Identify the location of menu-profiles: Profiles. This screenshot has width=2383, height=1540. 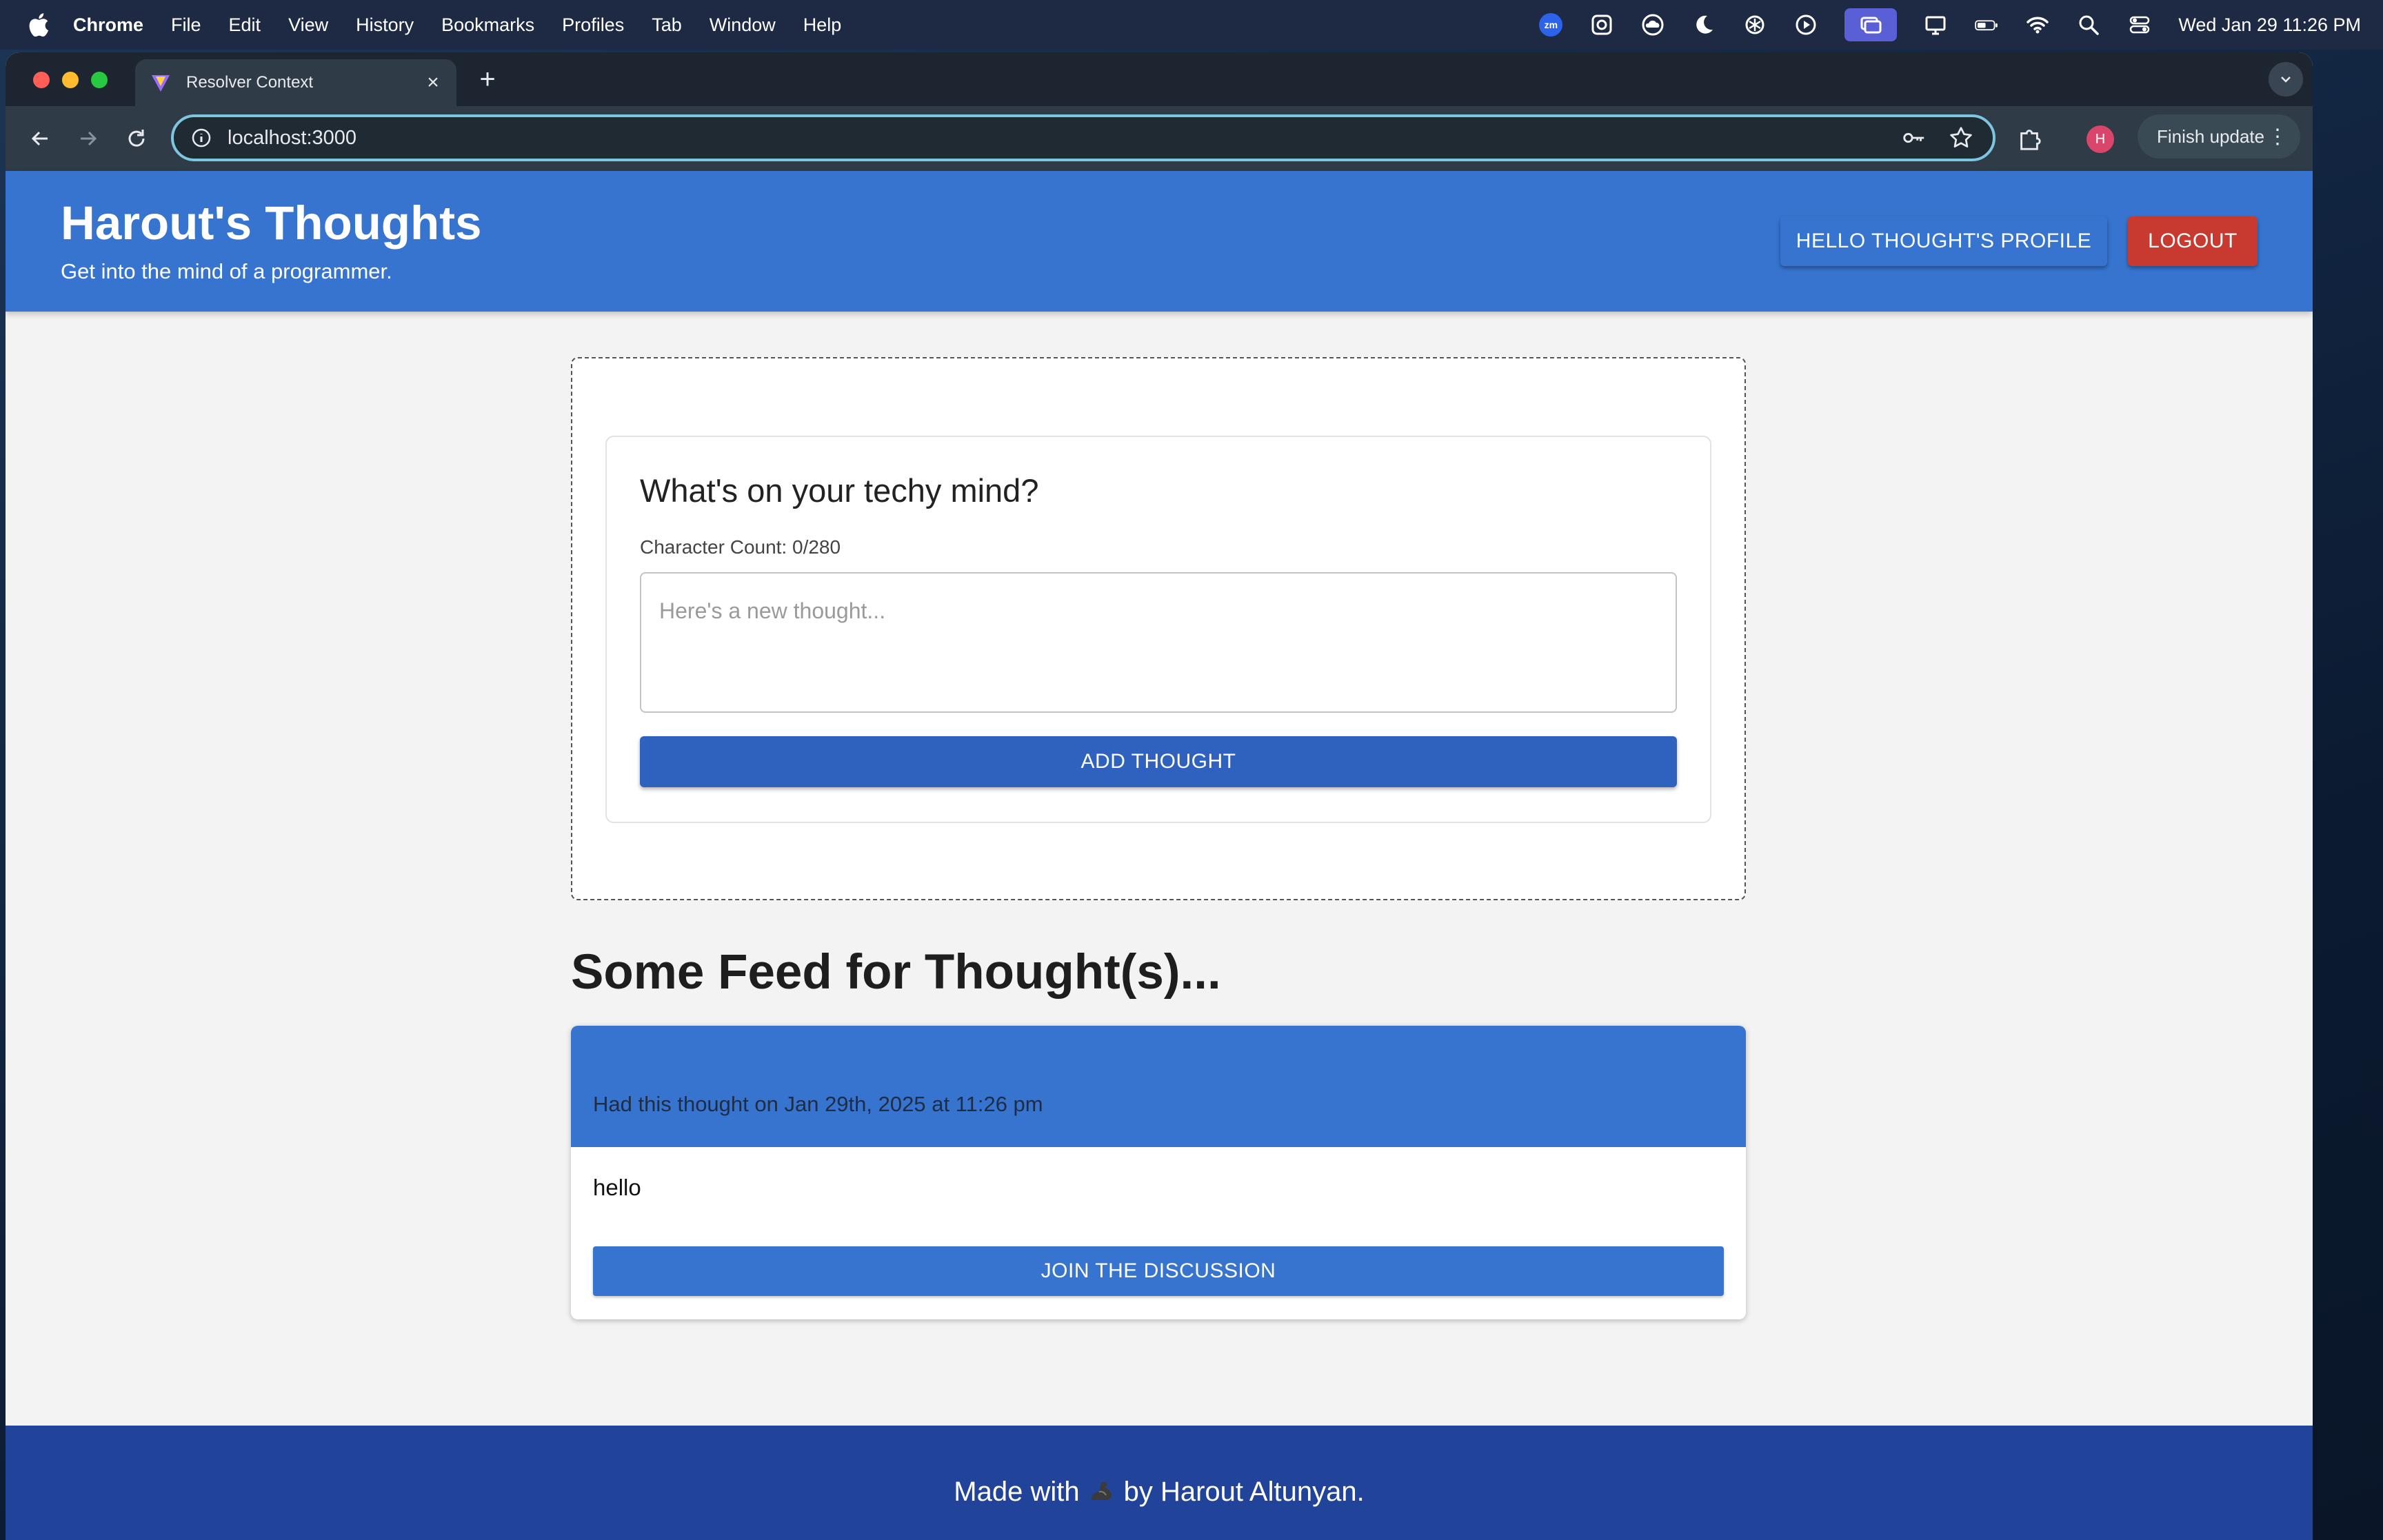
(593, 25).